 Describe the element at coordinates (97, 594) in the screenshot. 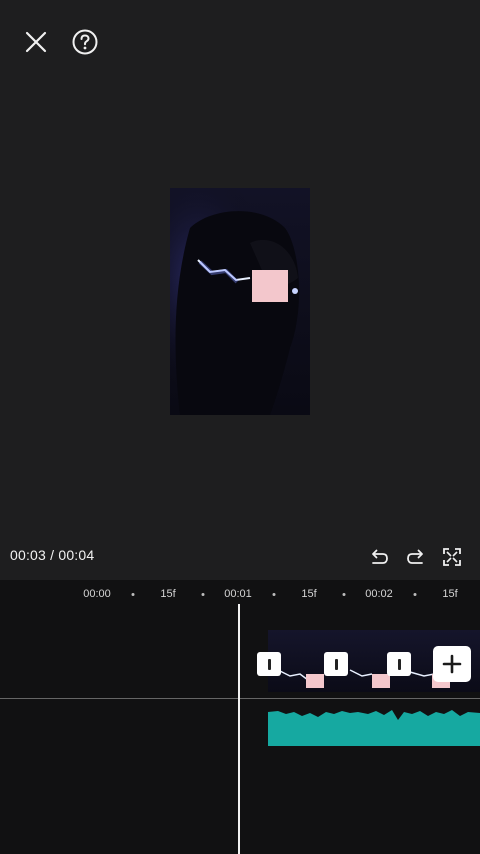

I see `ruler-label: 00:00` at that location.